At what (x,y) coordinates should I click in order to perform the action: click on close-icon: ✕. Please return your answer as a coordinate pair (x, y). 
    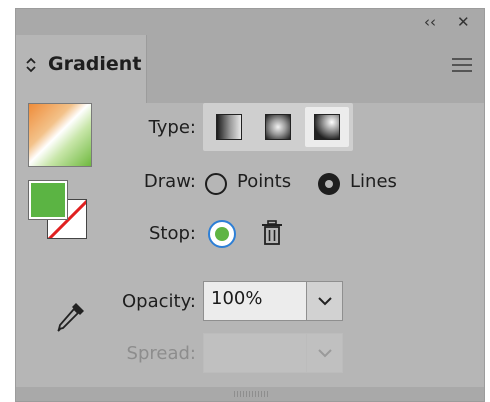
    Looking at the image, I should click on (463, 22).